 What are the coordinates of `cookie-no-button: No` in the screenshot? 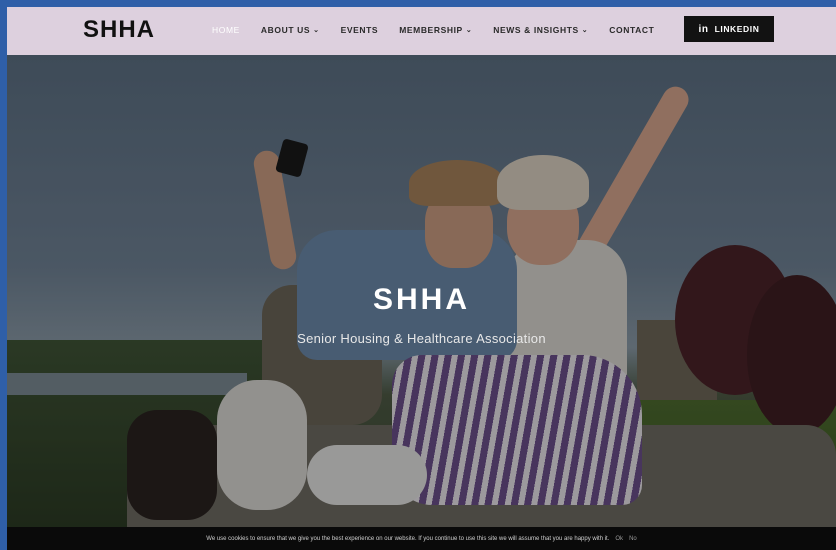 It's located at (633, 539).